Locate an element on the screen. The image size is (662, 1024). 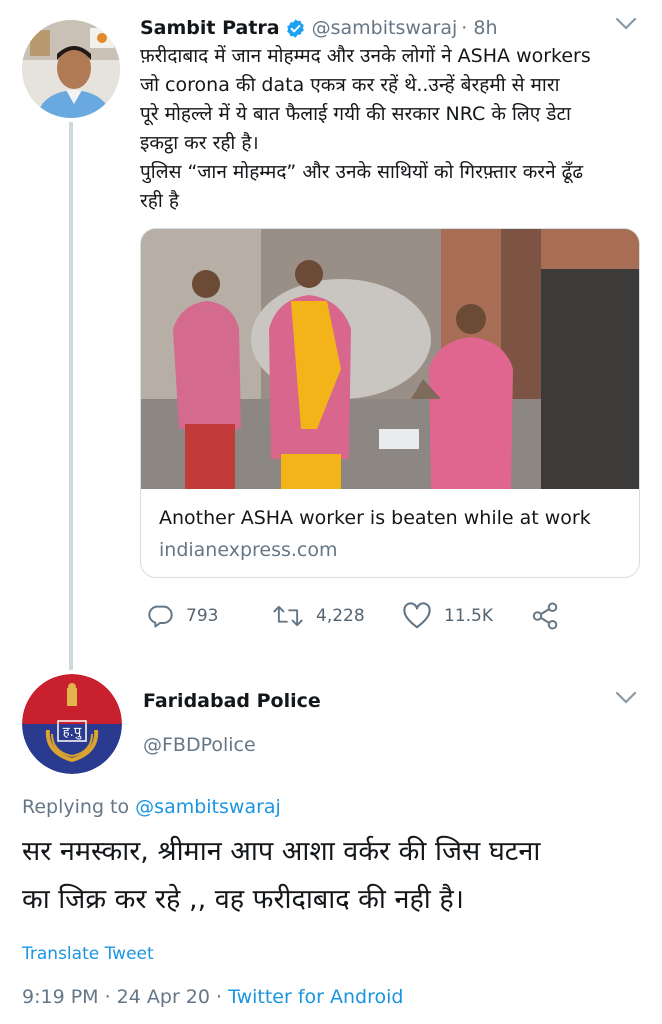
reply-icon is located at coordinates (160, 616).